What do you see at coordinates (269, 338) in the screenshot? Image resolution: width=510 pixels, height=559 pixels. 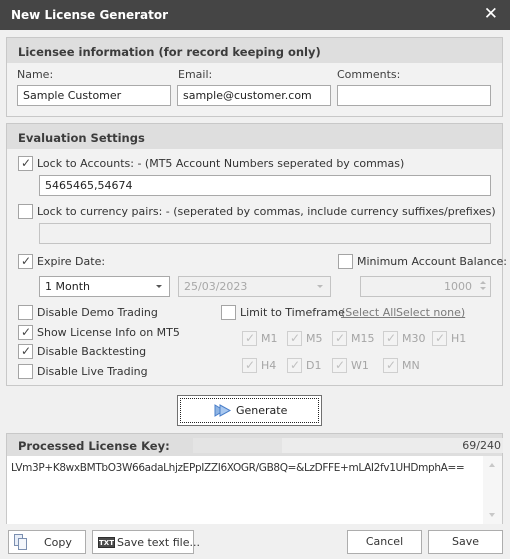 I see `timeframe-m1-label: M1` at bounding box center [269, 338].